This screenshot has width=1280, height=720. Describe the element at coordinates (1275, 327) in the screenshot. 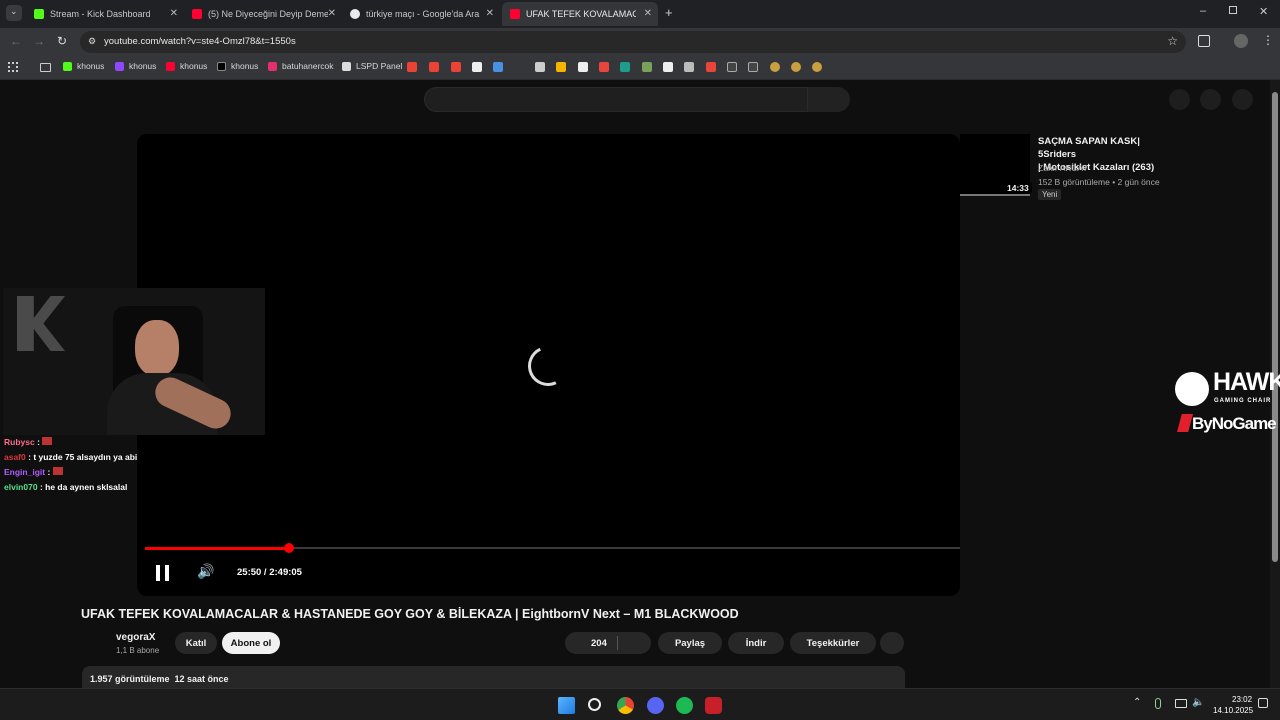

I see `scrollbar-thumb` at that location.